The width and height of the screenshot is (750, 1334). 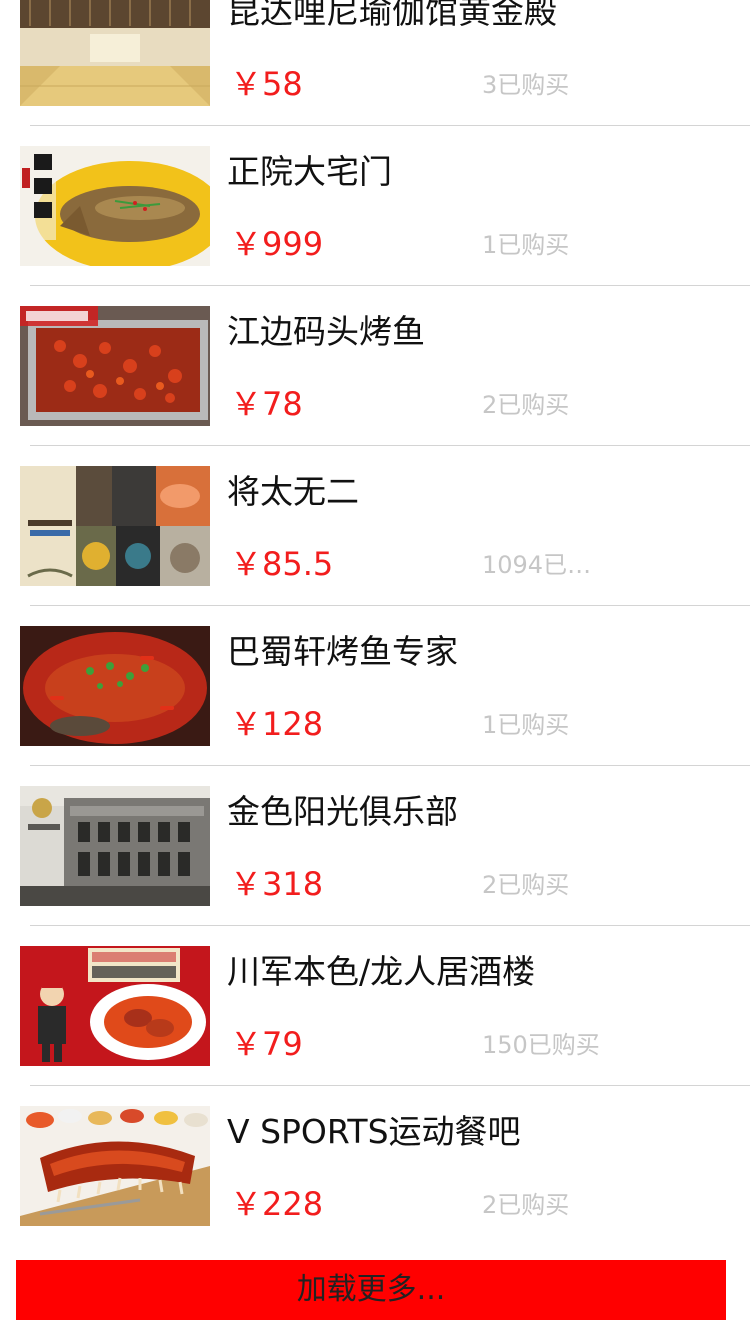 I want to click on deal-price: ￥318, so click(x=277, y=884).